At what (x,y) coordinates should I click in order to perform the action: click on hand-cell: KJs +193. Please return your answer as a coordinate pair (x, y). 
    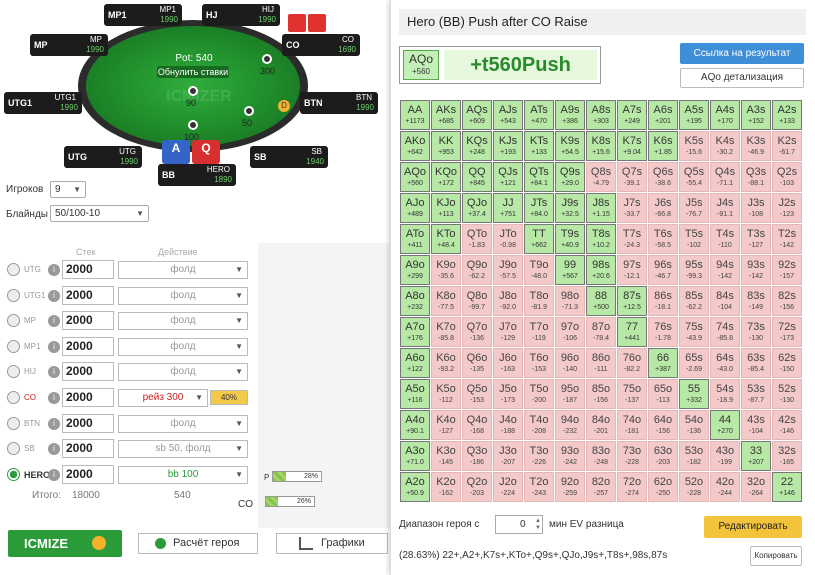
    Looking at the image, I should click on (508, 146).